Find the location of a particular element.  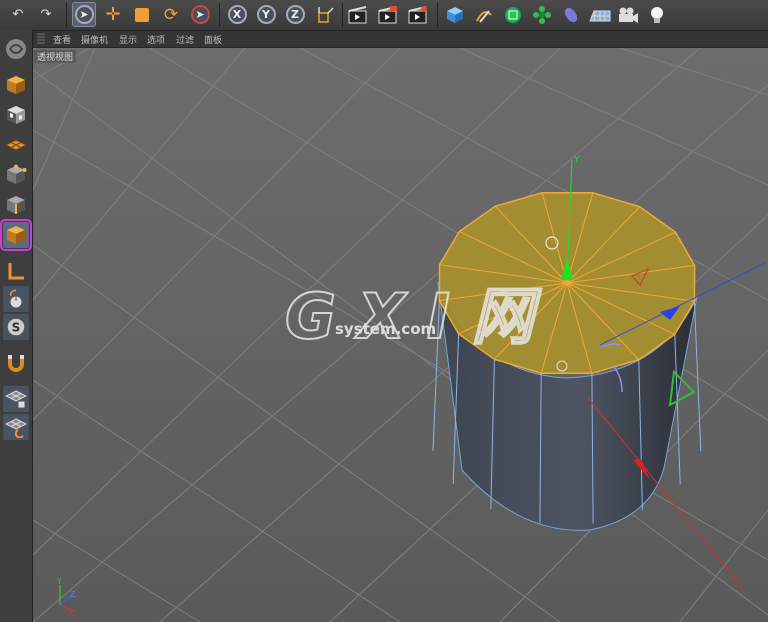

svg-text: X is located at coordinates (71, 613).